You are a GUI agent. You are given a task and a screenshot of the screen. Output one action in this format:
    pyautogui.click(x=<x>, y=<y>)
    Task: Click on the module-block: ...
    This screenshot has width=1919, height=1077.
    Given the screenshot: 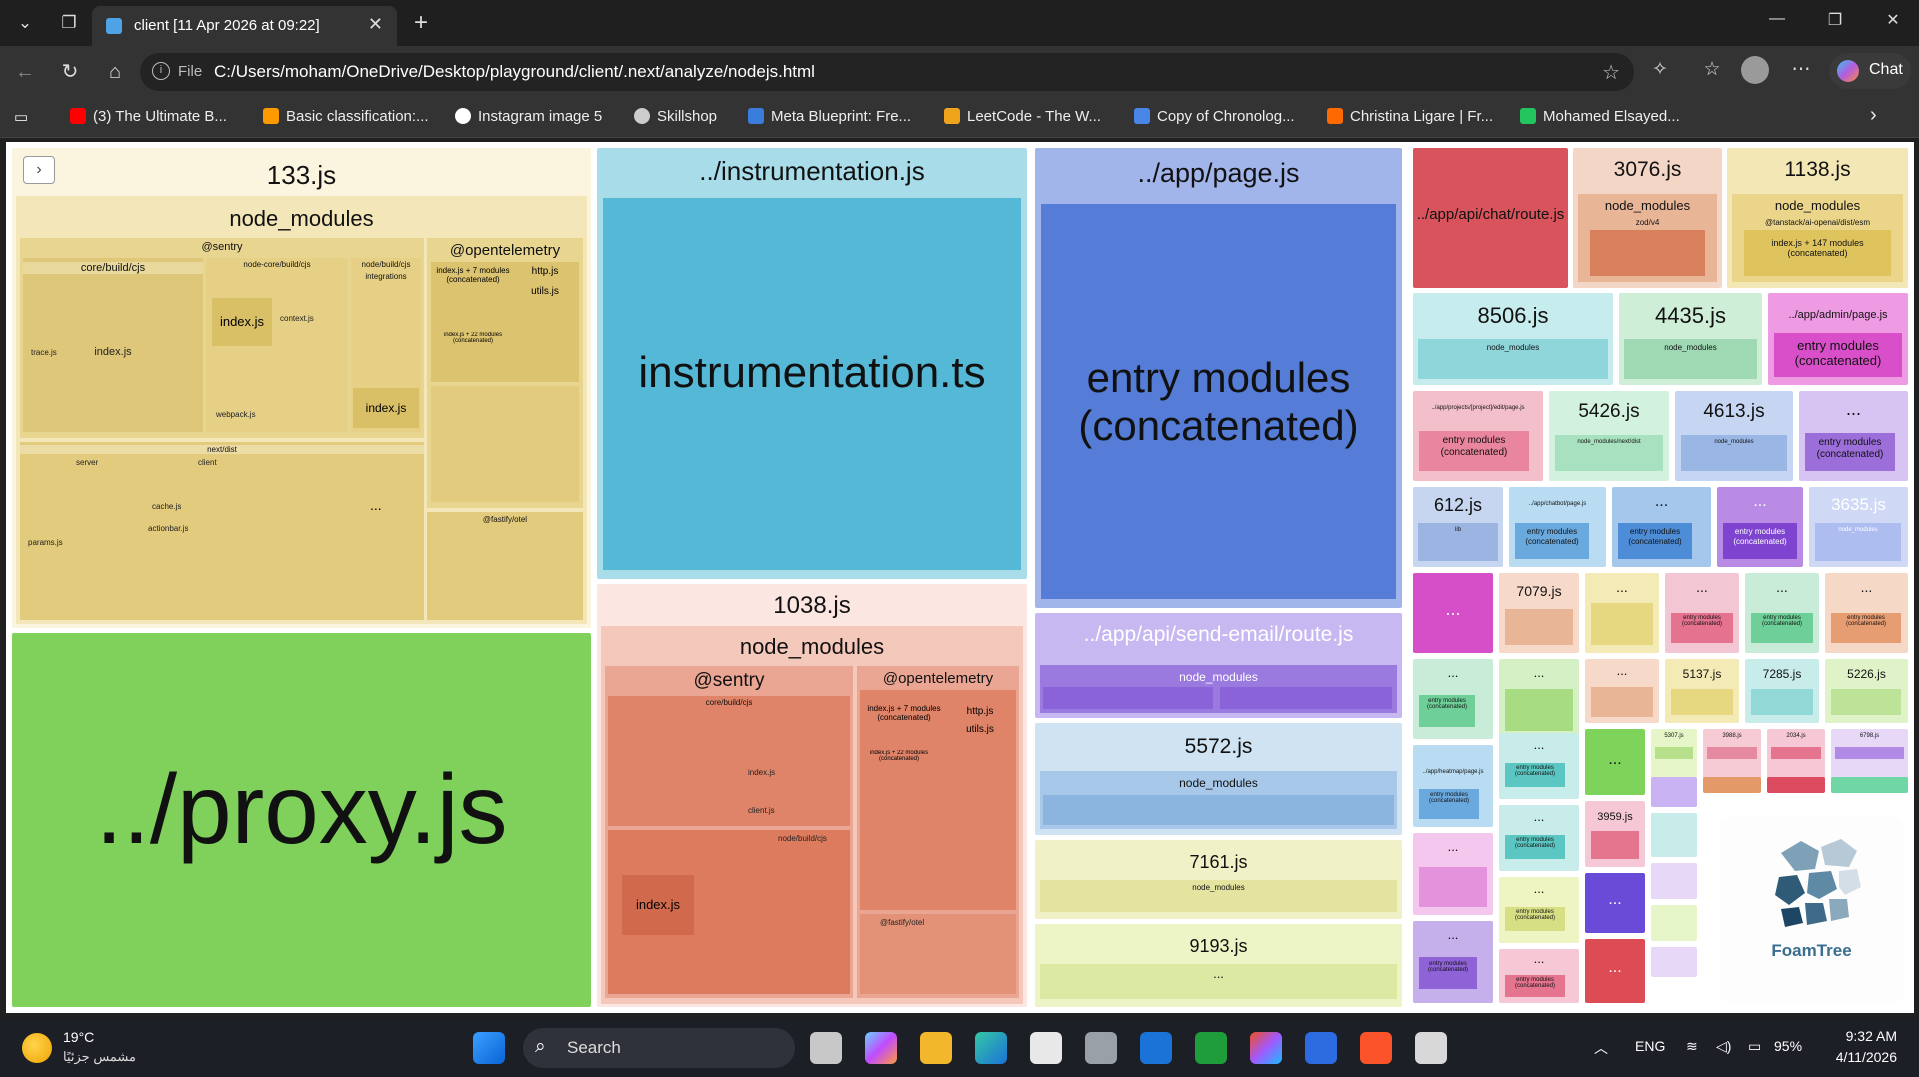 What is the action you would take?
    pyautogui.click(x=1218, y=981)
    